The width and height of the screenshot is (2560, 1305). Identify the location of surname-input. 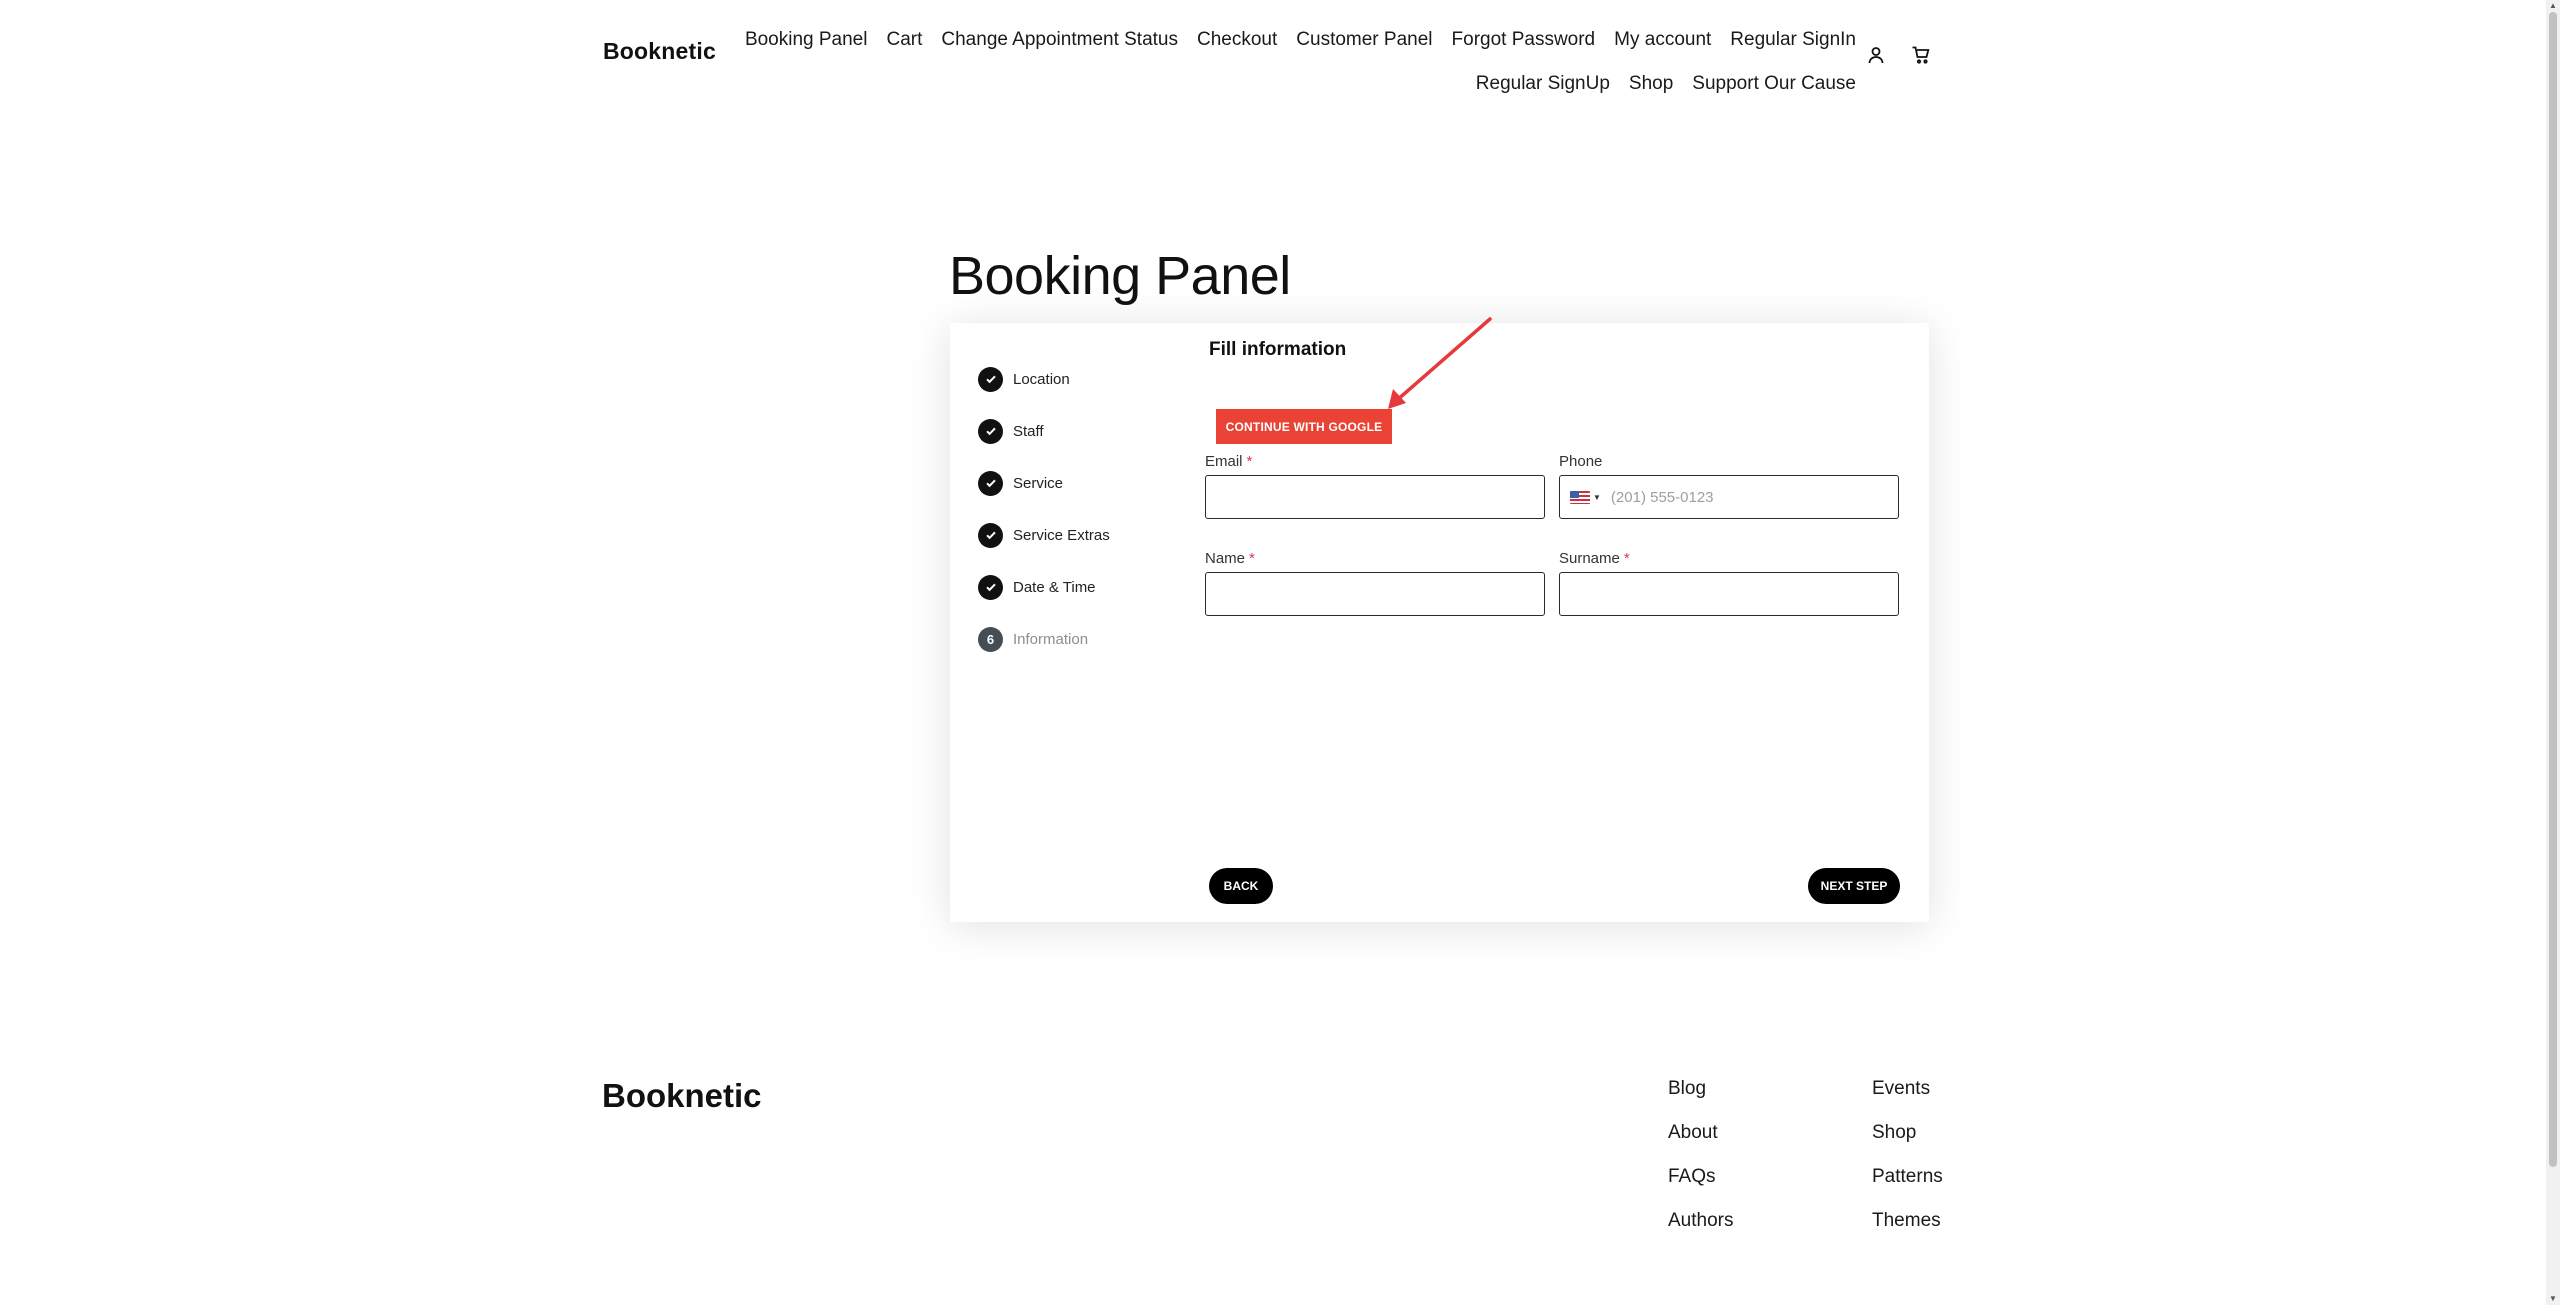
(1729, 594).